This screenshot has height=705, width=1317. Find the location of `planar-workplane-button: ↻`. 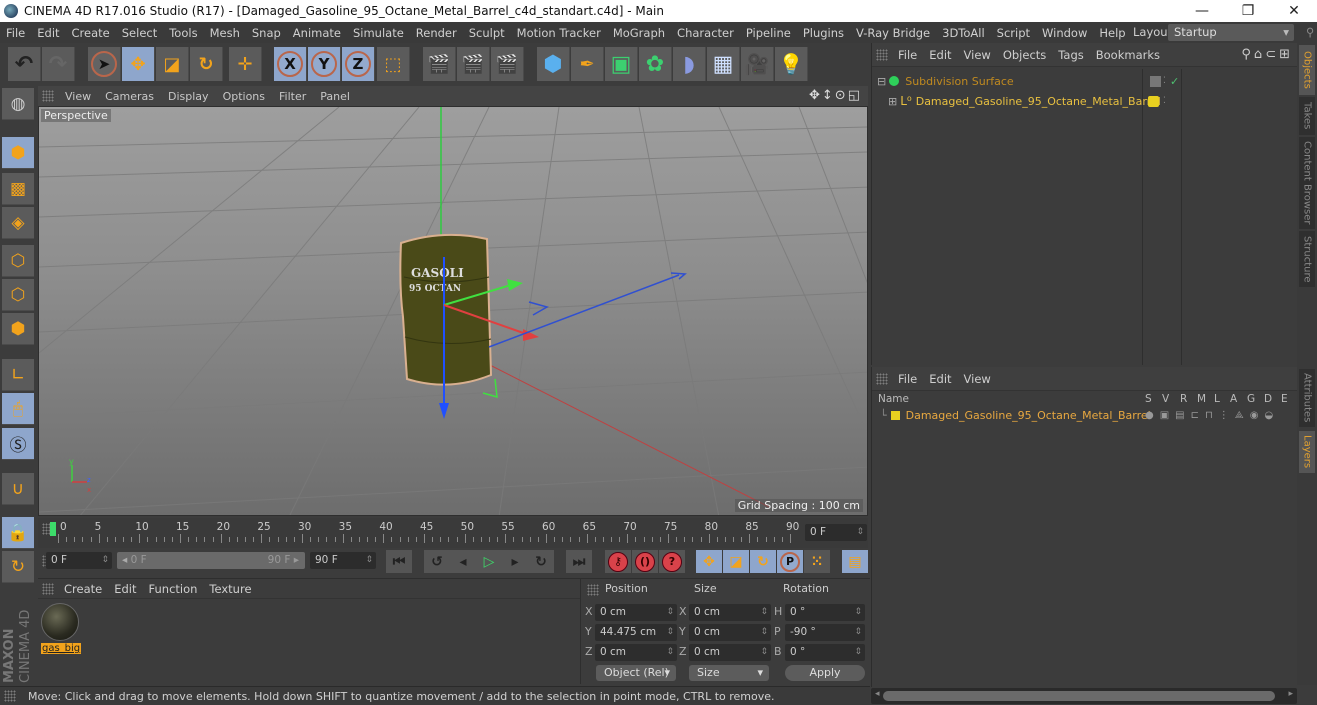

planar-workplane-button: ↻ is located at coordinates (18, 567).